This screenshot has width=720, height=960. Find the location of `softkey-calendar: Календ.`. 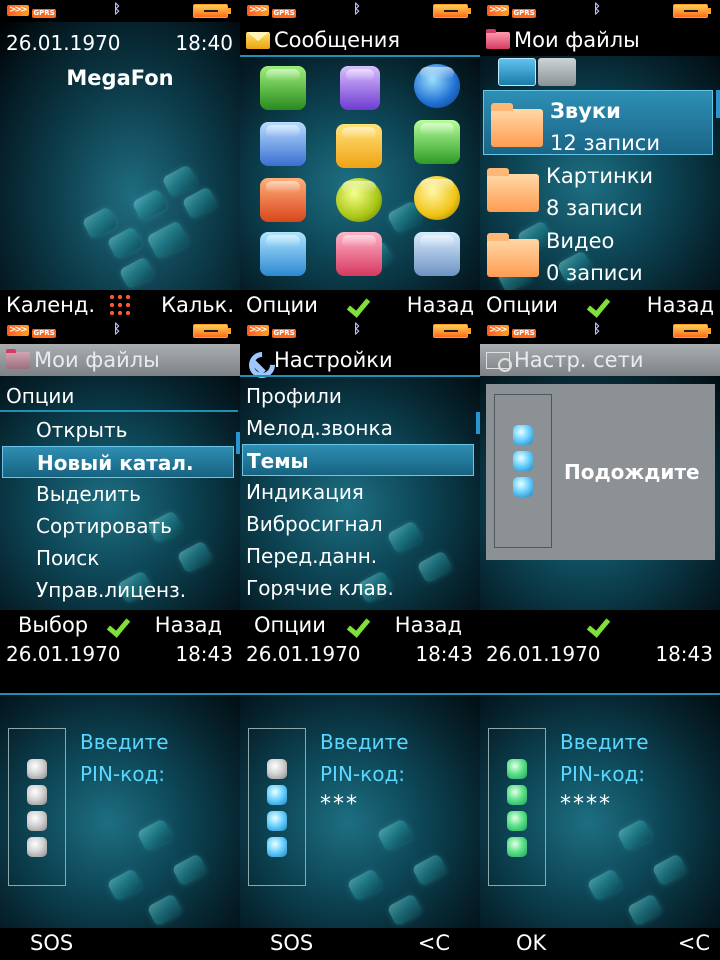

softkey-calendar: Календ. is located at coordinates (50, 305).